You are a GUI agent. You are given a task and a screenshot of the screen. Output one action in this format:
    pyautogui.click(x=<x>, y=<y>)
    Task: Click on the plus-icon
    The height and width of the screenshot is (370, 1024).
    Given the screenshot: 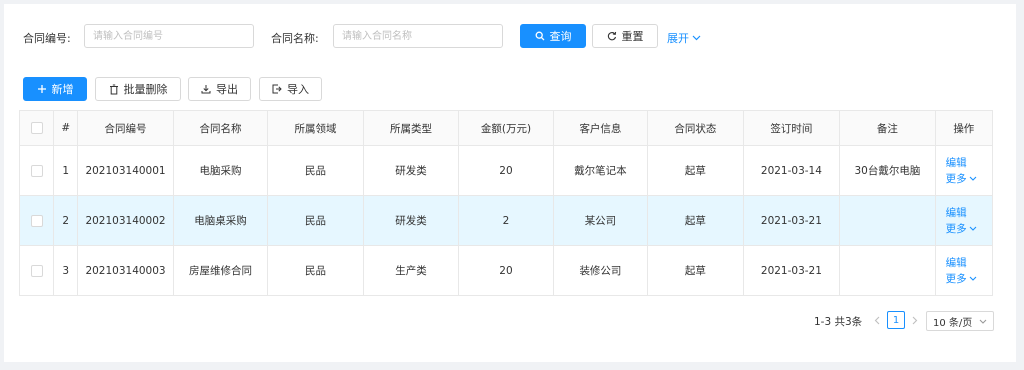 What is the action you would take?
    pyautogui.click(x=42, y=89)
    